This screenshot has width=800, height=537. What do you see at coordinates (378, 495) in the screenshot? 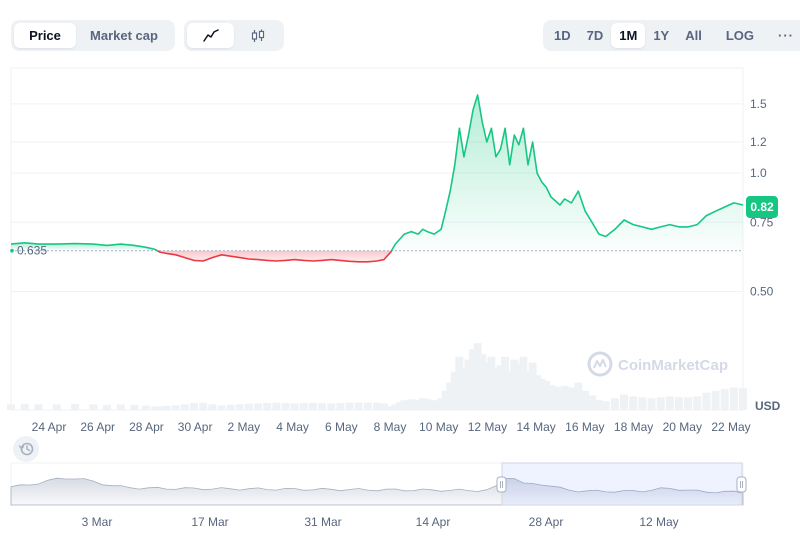
I see `range-navigator: 3 Mar 17 Mar 31 Mar 14 Apr 28 Apr 12 May` at bounding box center [378, 495].